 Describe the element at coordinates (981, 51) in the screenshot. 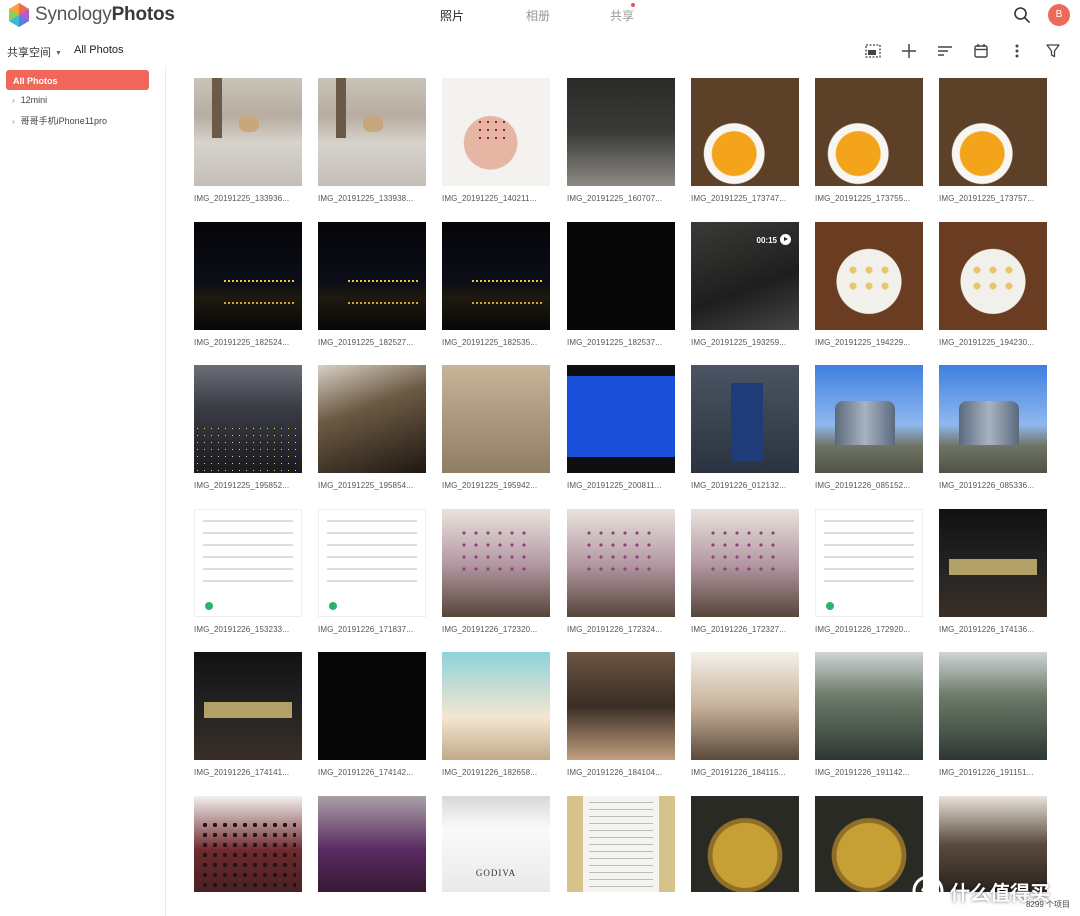

I see `calendar-icon` at that location.